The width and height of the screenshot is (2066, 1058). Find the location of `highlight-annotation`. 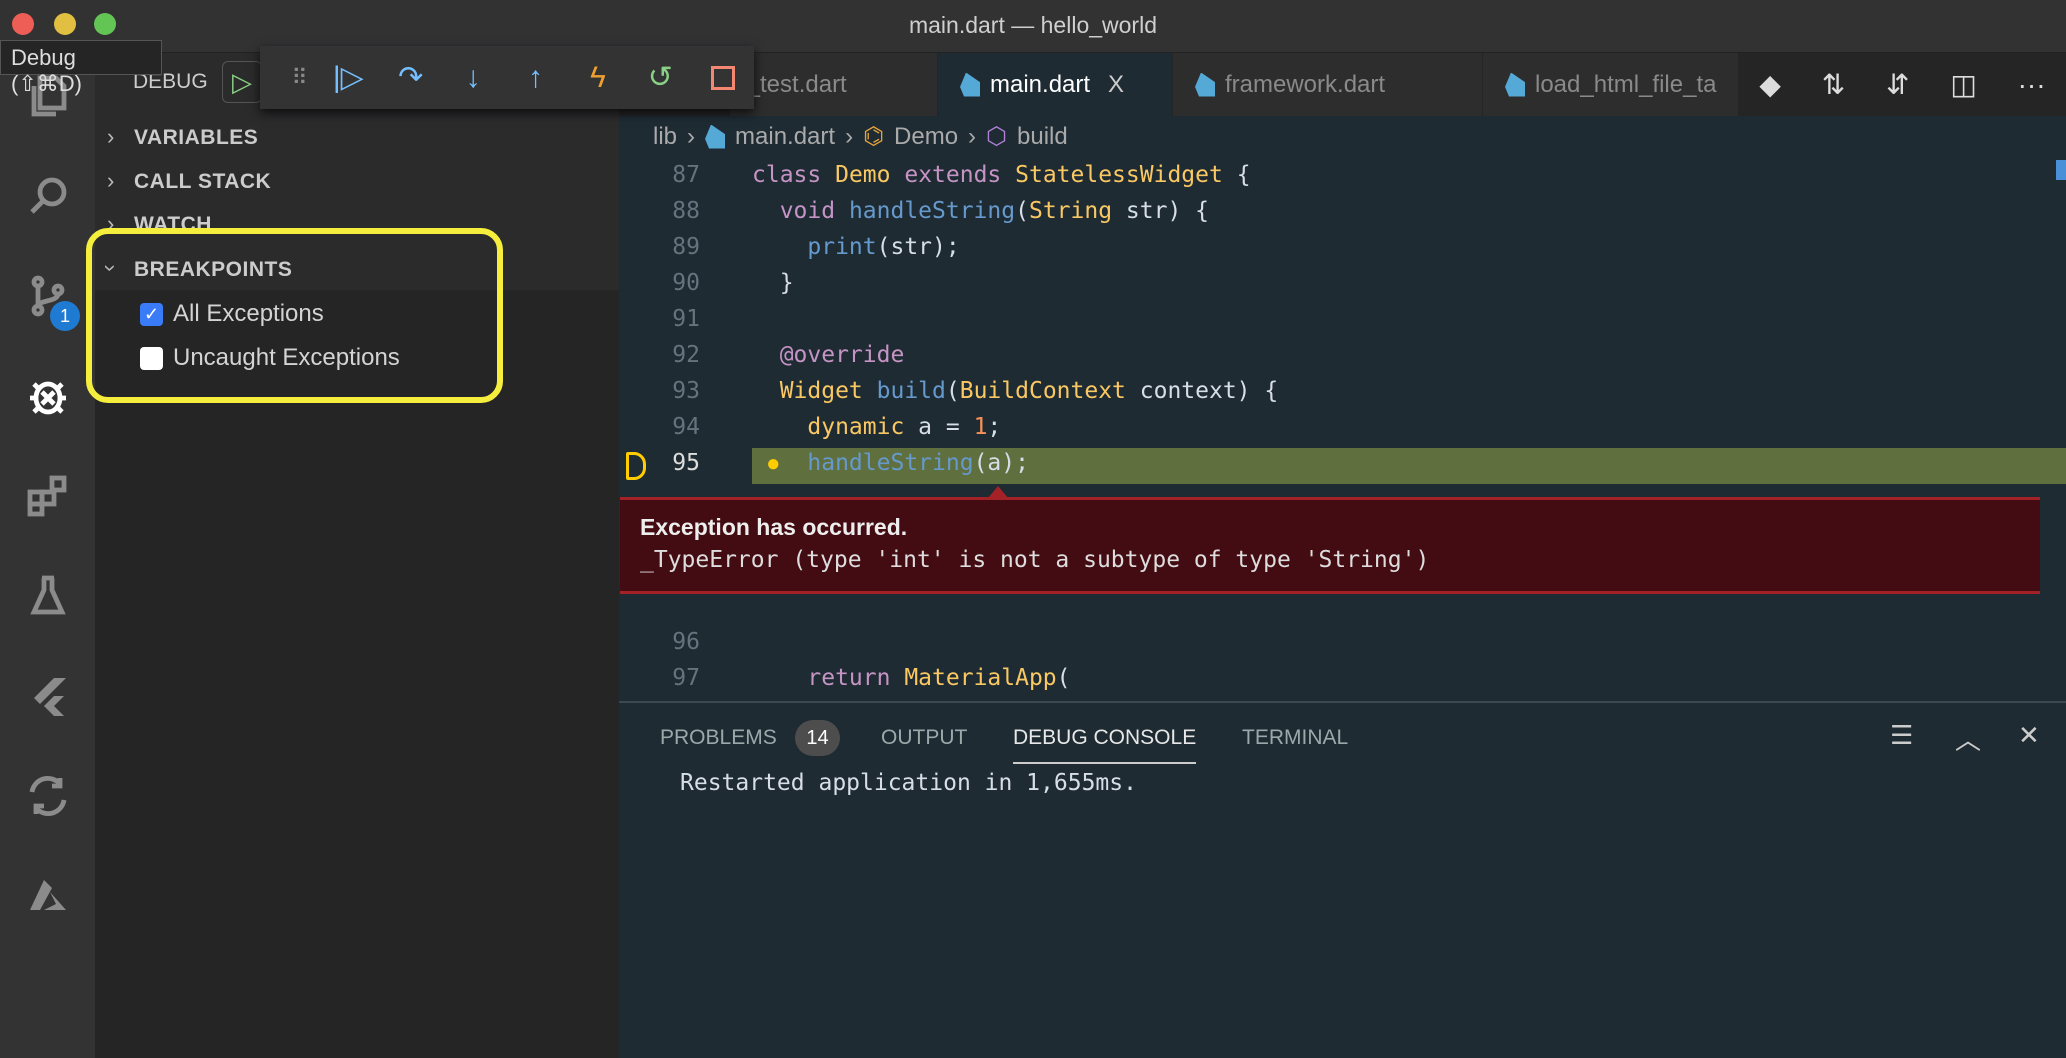

highlight-annotation is located at coordinates (294, 315).